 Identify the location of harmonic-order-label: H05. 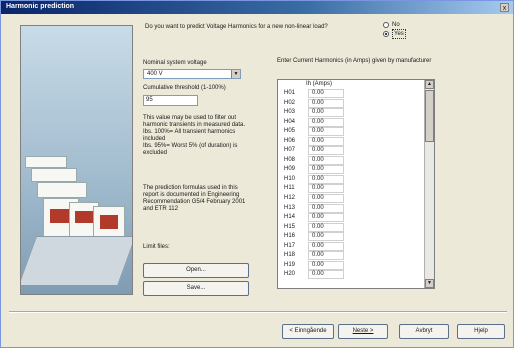
(290, 131).